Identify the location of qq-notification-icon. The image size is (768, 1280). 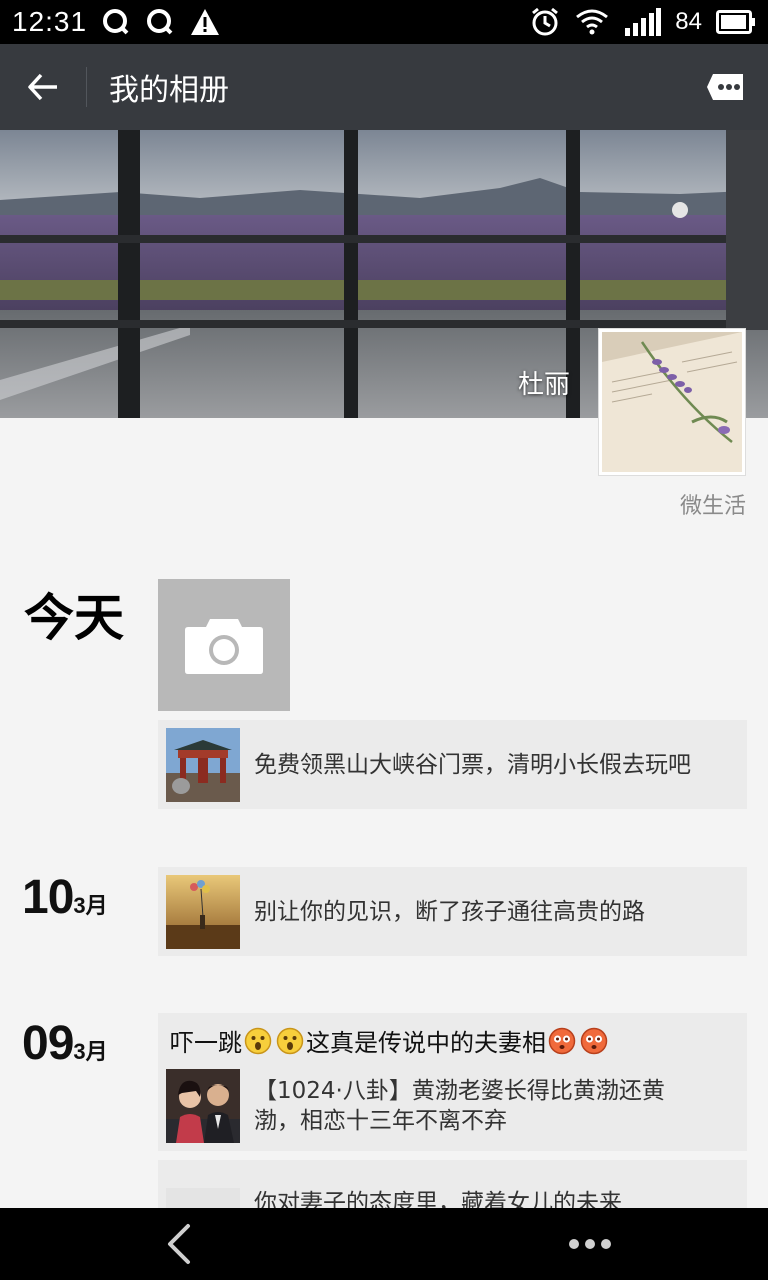
(116, 22).